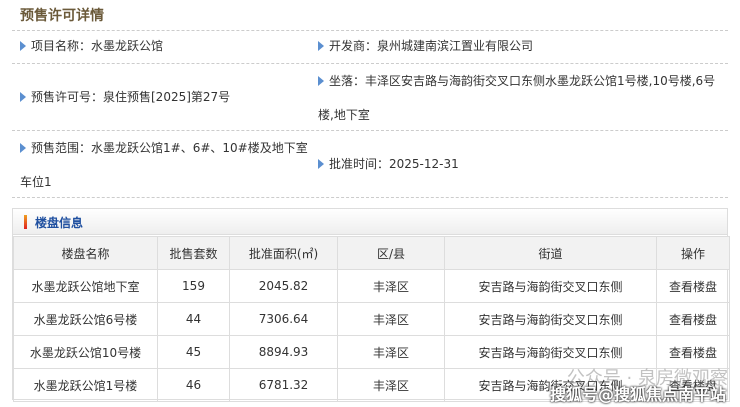 The image size is (740, 407). Describe the element at coordinates (25, 222) in the screenshot. I see `accent-bar` at that location.